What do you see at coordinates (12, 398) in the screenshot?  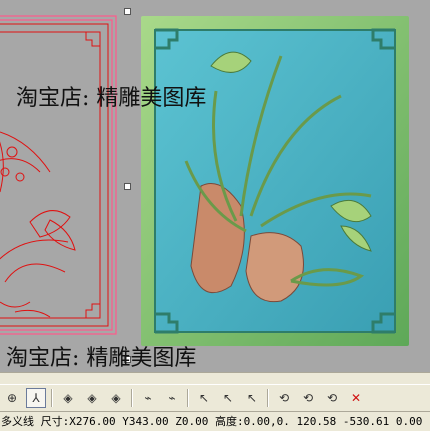 I see `view-mode-icon: ⊕` at bounding box center [12, 398].